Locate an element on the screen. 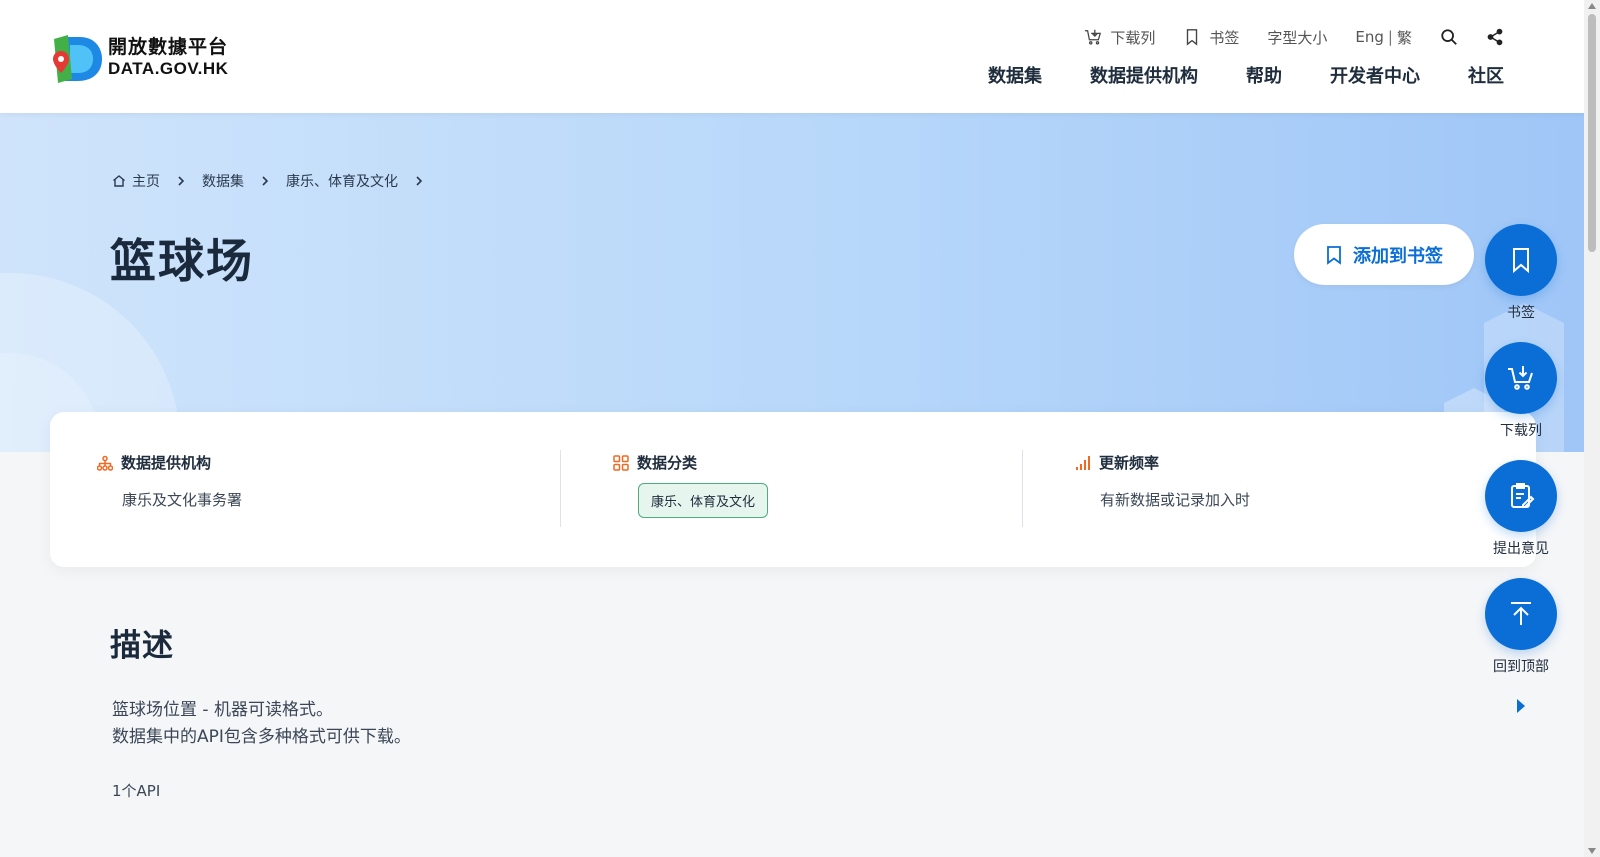 The image size is (1600, 857). logo-chinese-text: 開放數據平台 is located at coordinates (168, 47).